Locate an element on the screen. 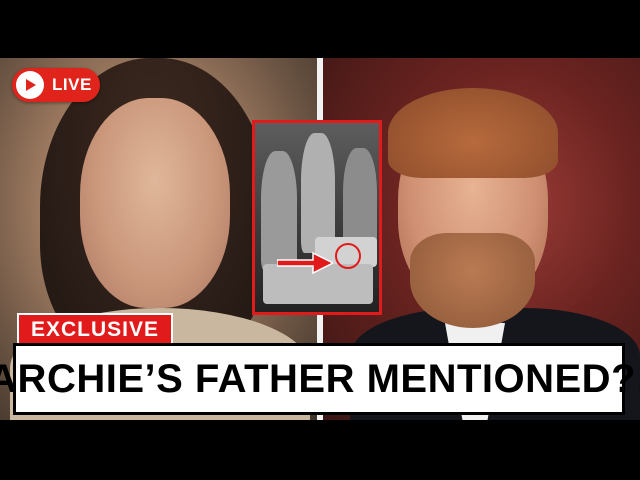 Image resolution: width=640 pixels, height=480 pixels. woman-face is located at coordinates (155, 203).